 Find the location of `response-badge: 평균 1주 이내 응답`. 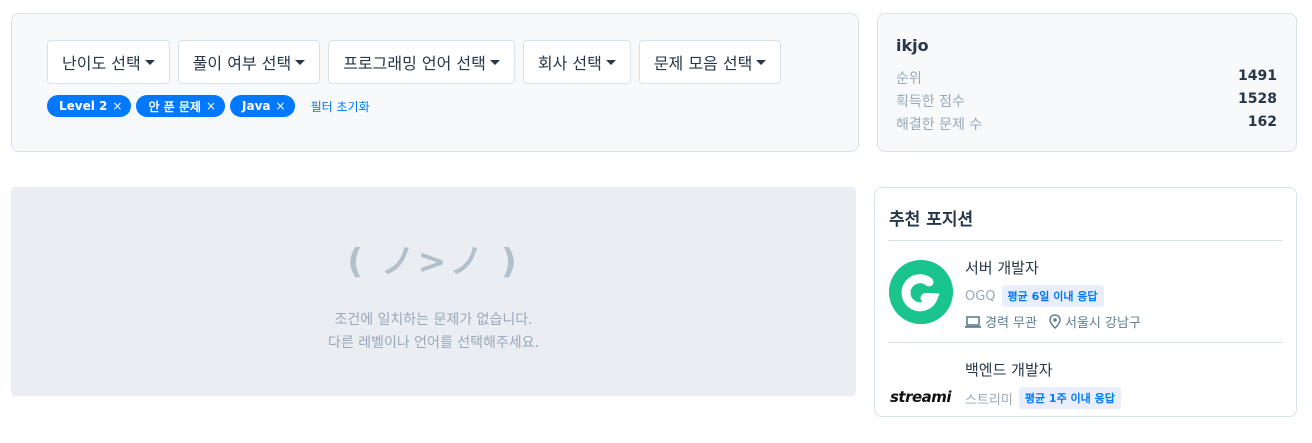

response-badge: 평균 1주 이내 응답 is located at coordinates (1069, 398).